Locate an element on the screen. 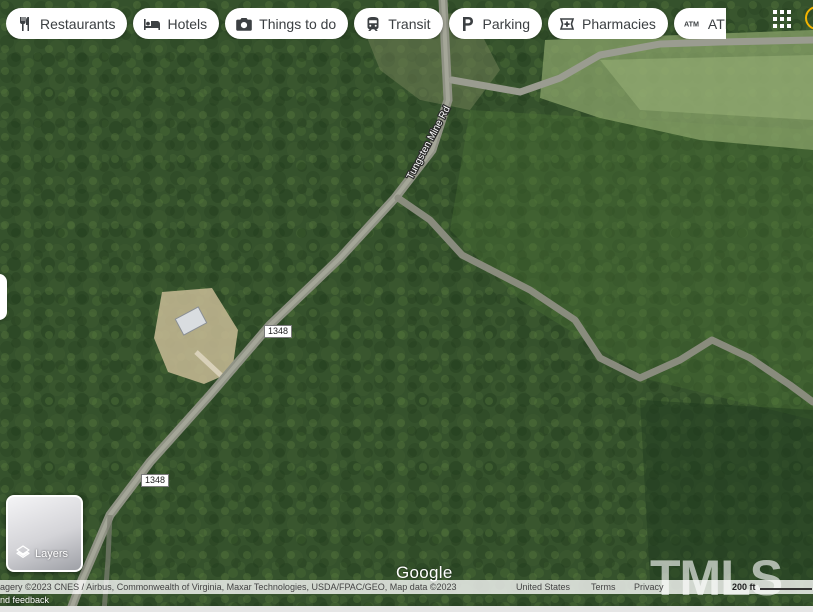 The height and width of the screenshot is (612, 813). chip-label: Parking is located at coordinates (506, 23).